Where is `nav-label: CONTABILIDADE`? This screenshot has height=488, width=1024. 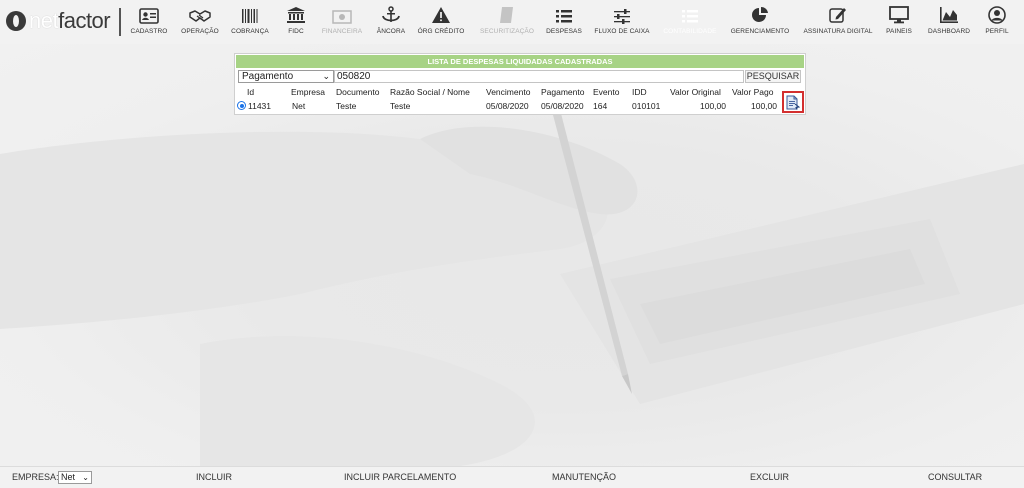
nav-label: CONTABILIDADE is located at coordinates (690, 31).